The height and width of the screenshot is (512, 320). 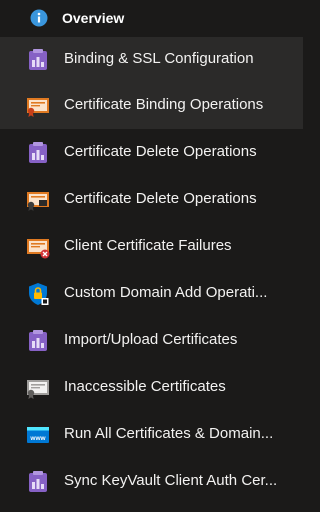 I want to click on nav-item-inaccessible-certificates: Inaccessible Certificates, so click(x=151, y=388).